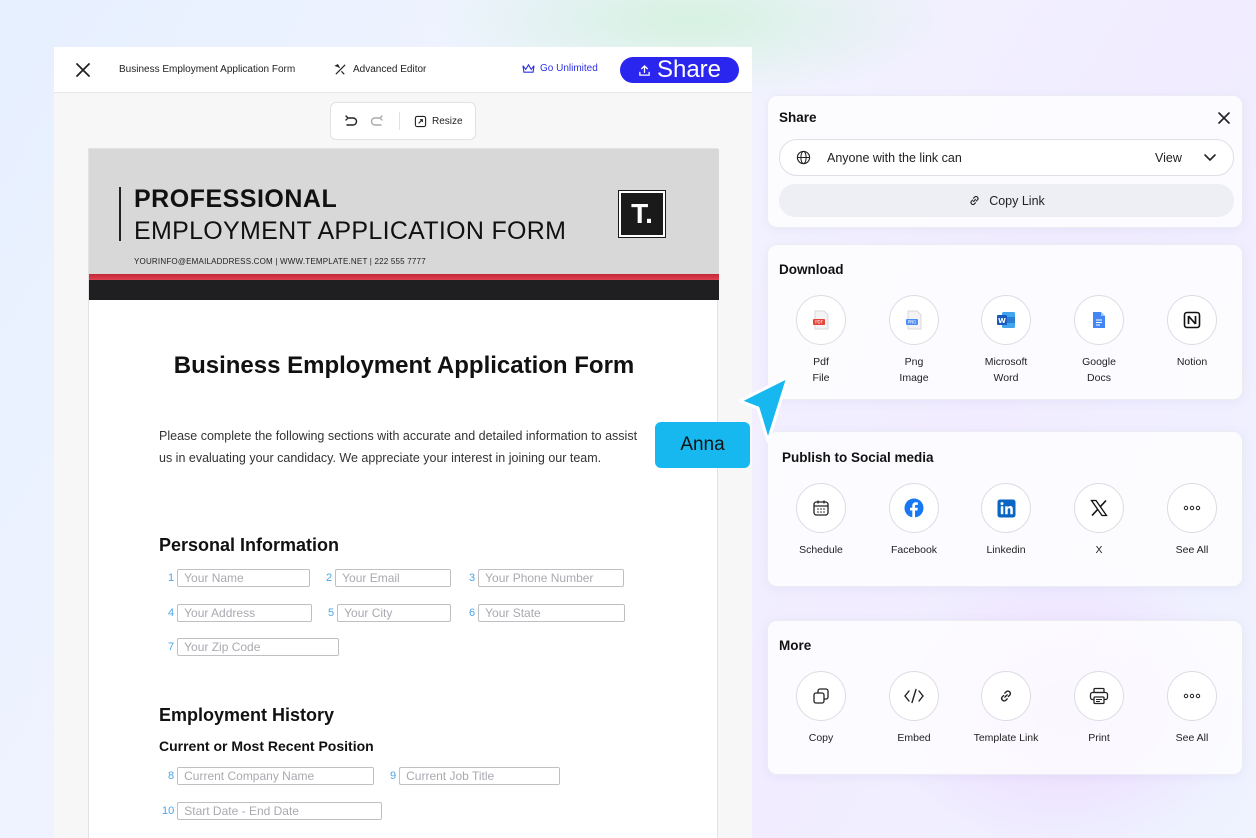 The width and height of the screenshot is (1256, 838). I want to click on email-field: Your Email, so click(393, 578).